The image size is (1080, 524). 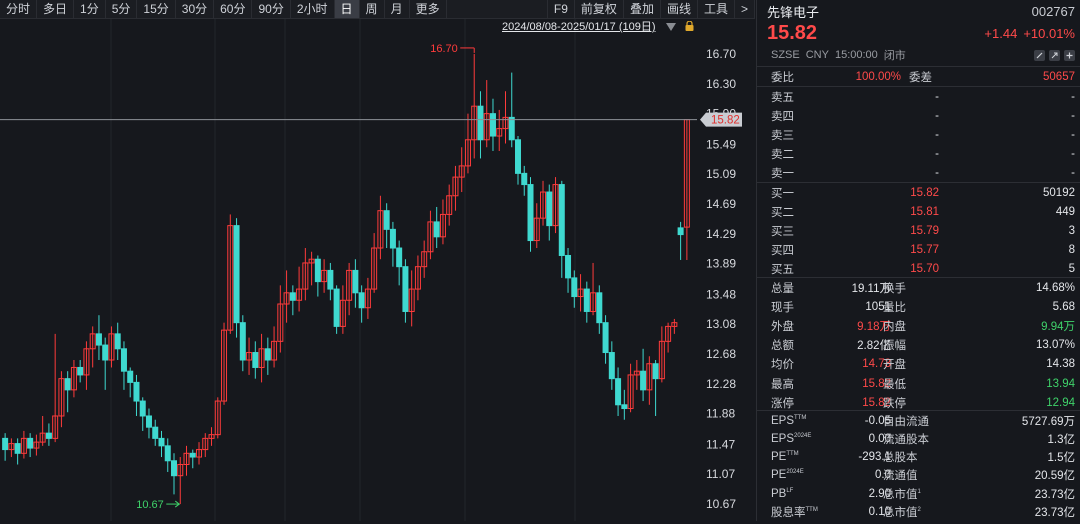 I want to click on price-axis-label: 13.48, so click(x=721, y=294).